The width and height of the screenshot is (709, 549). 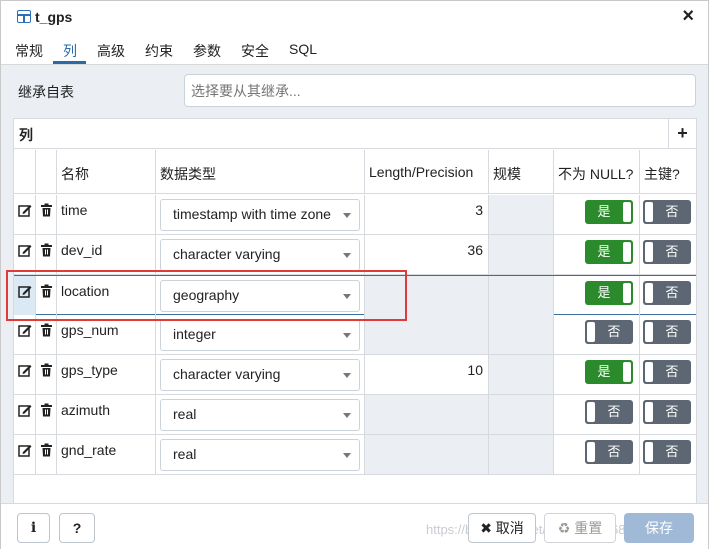 I want to click on data-type-select: timestamp with time zone, so click(x=260, y=215).